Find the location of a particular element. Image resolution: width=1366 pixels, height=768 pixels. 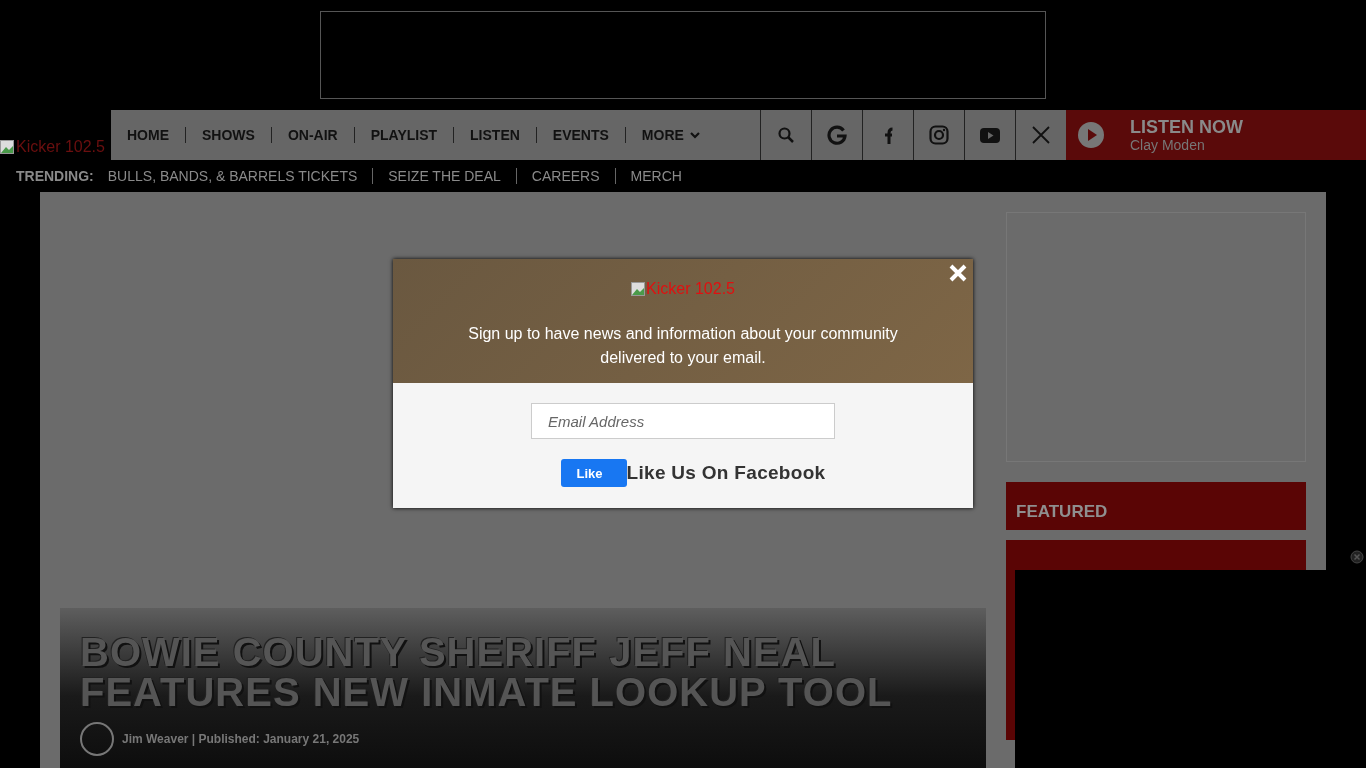

facebook-label: Like Us On Facebook is located at coordinates (726, 473).